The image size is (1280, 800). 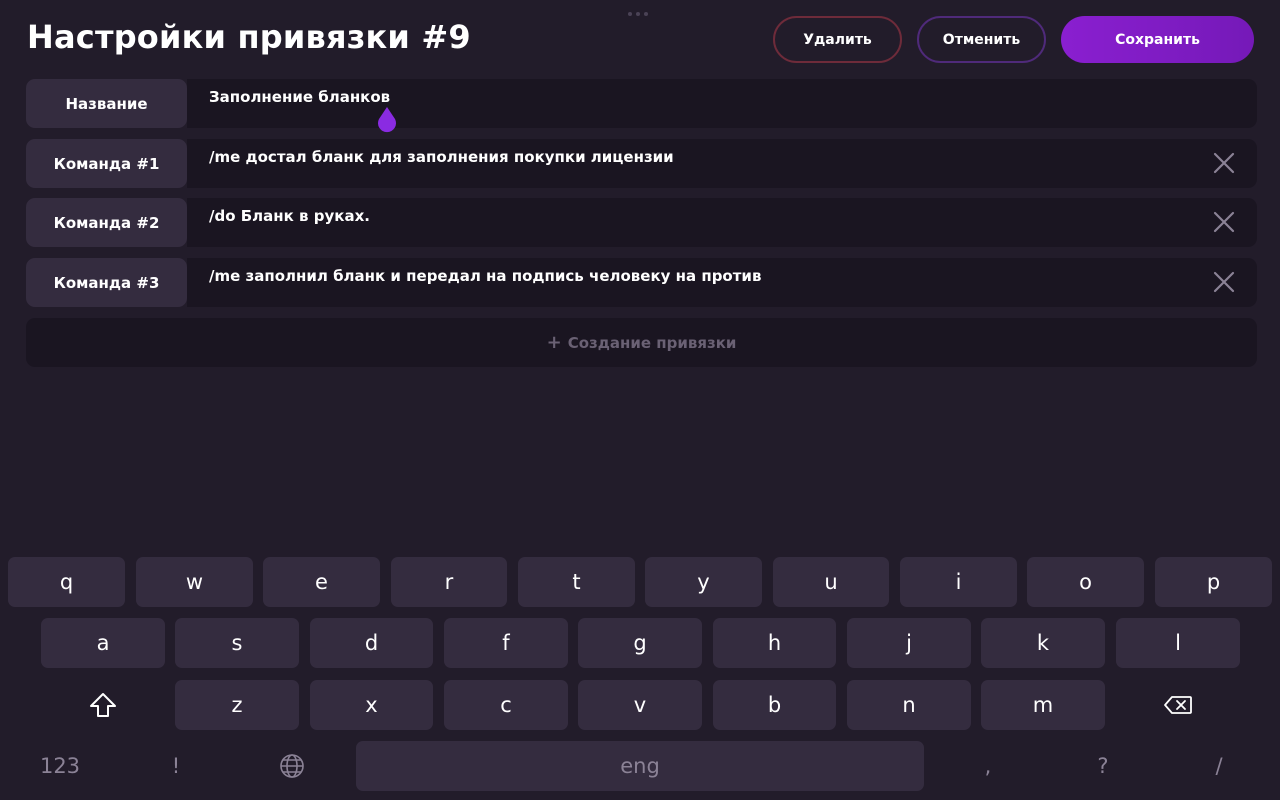 I want to click on comma-key: ,, so click(x=988, y=766).